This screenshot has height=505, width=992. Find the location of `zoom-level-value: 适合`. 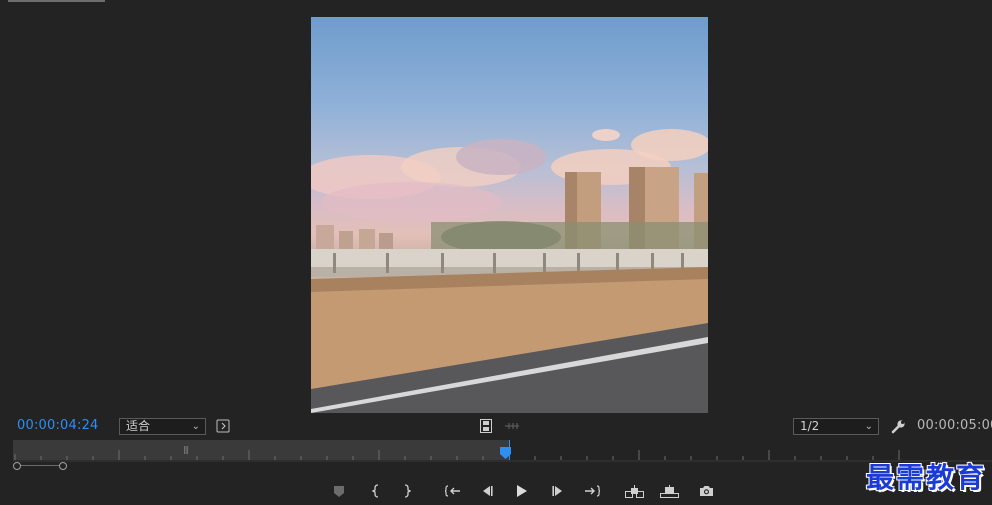

zoom-level-value: 适合 is located at coordinates (138, 426).